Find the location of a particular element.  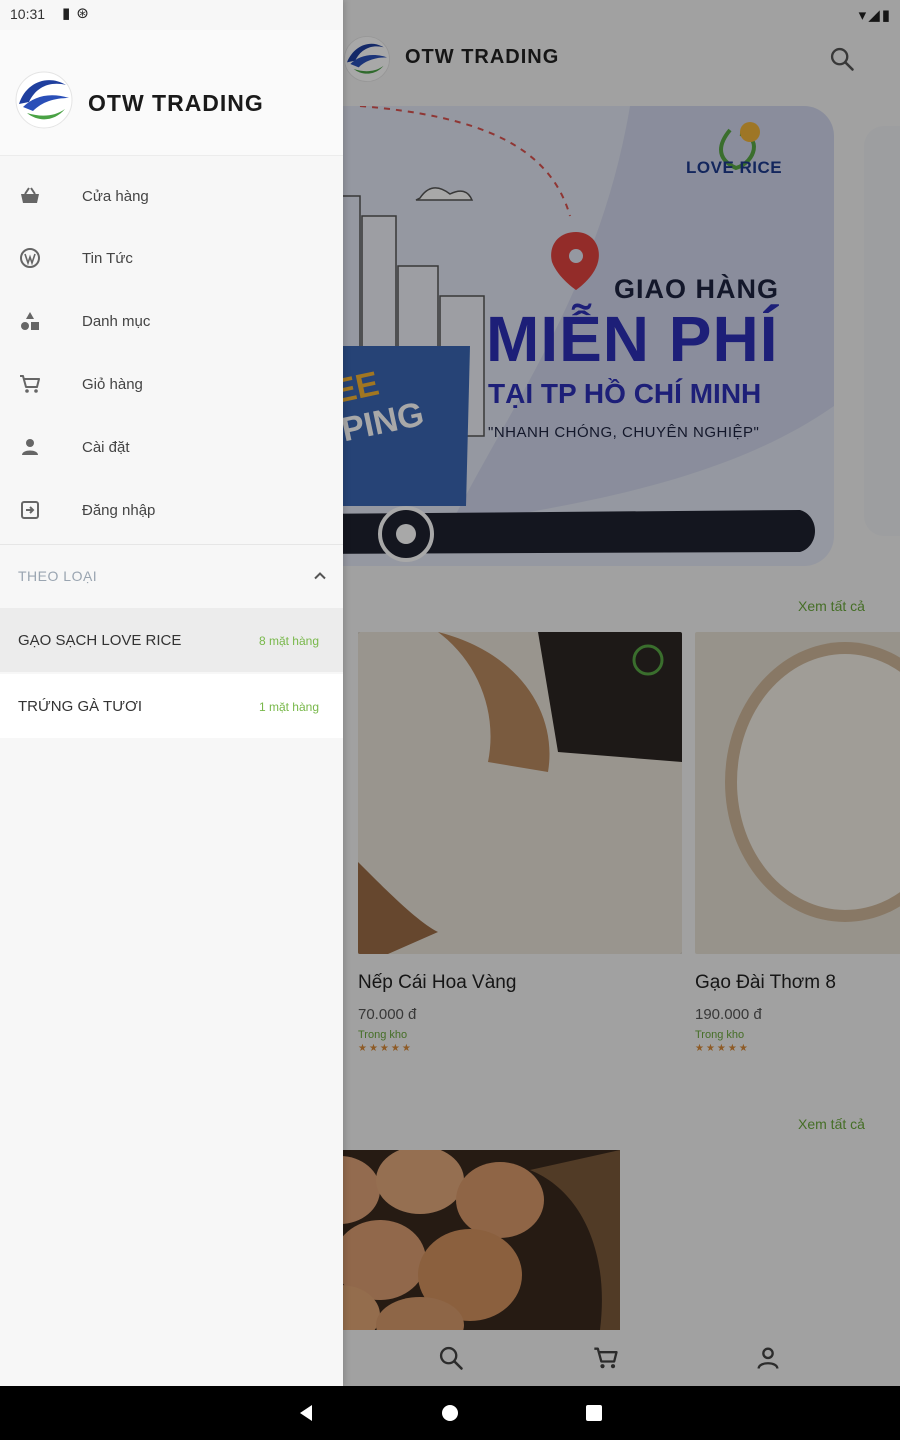

wordpress-icon is located at coordinates (30, 258).